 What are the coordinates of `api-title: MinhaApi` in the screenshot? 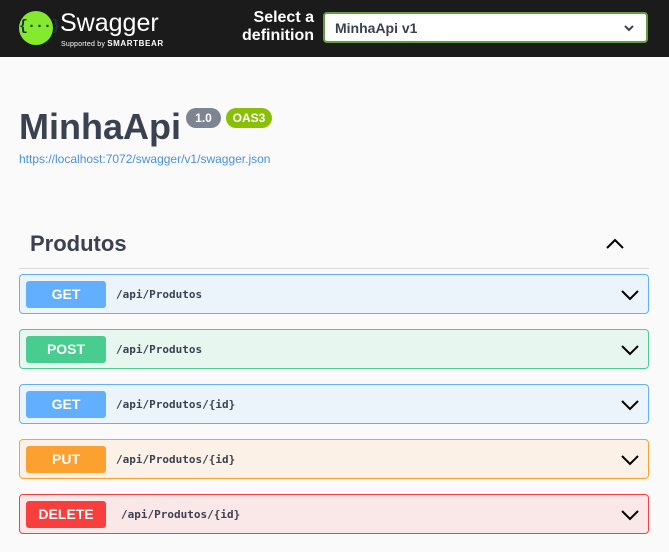 It's located at (100, 126).